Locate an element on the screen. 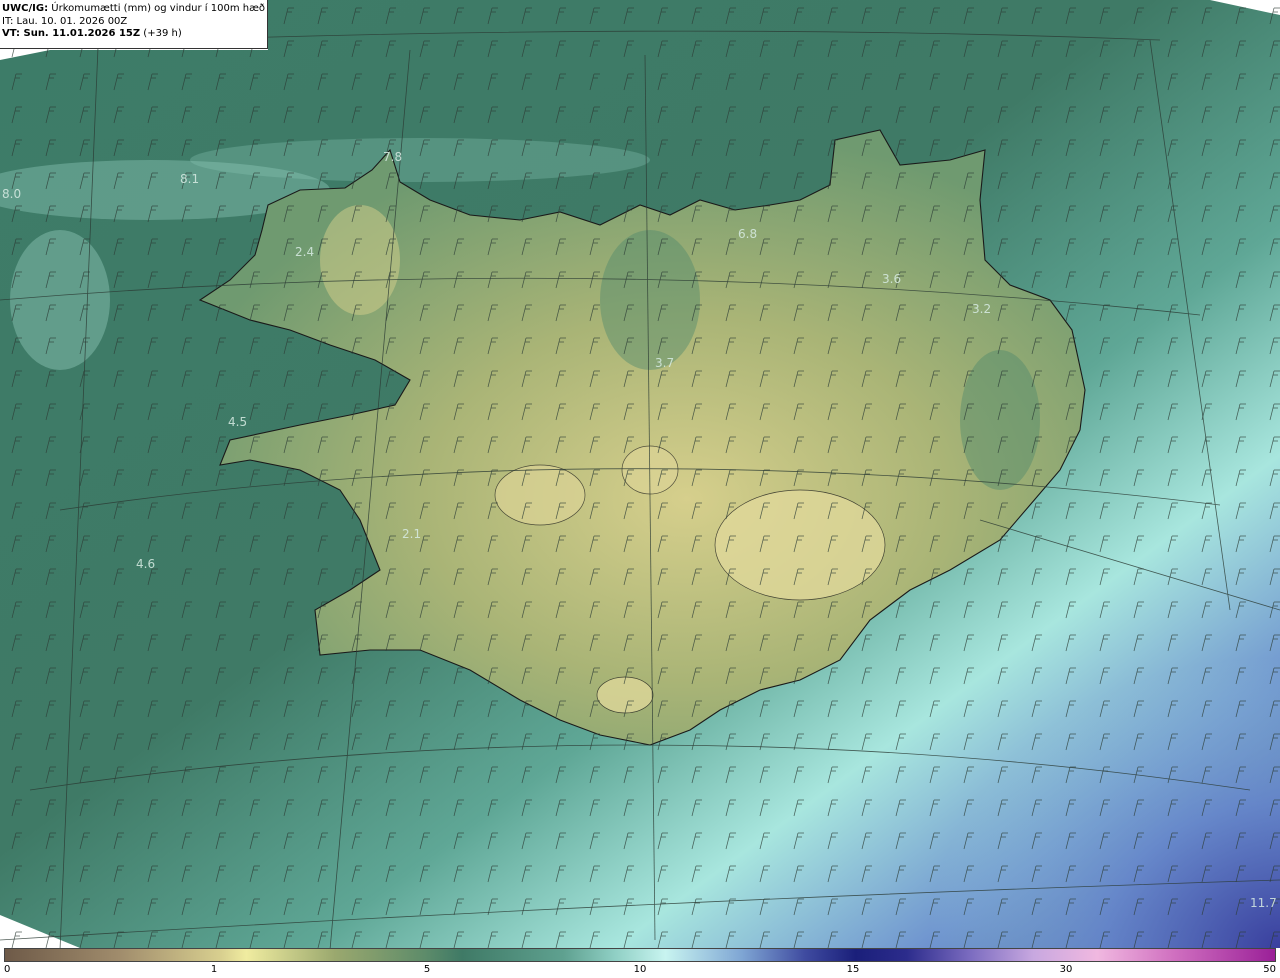 The width and height of the screenshot is (1280, 978). map-label: 2.4 is located at coordinates (304, 252).